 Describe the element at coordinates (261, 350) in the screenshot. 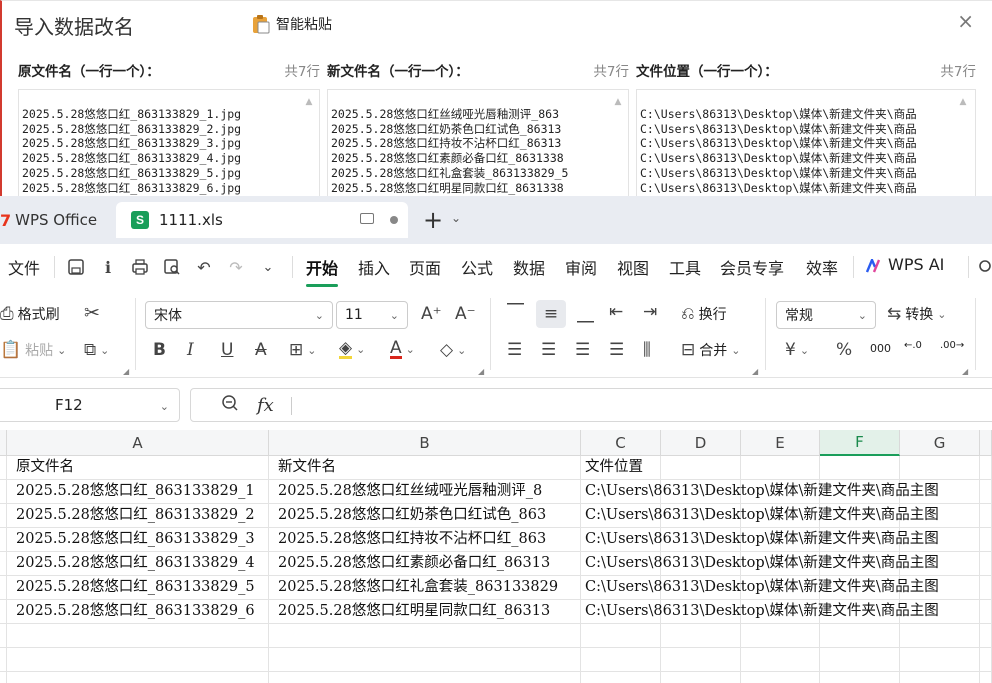

I see `strikethrough-icon: A` at that location.